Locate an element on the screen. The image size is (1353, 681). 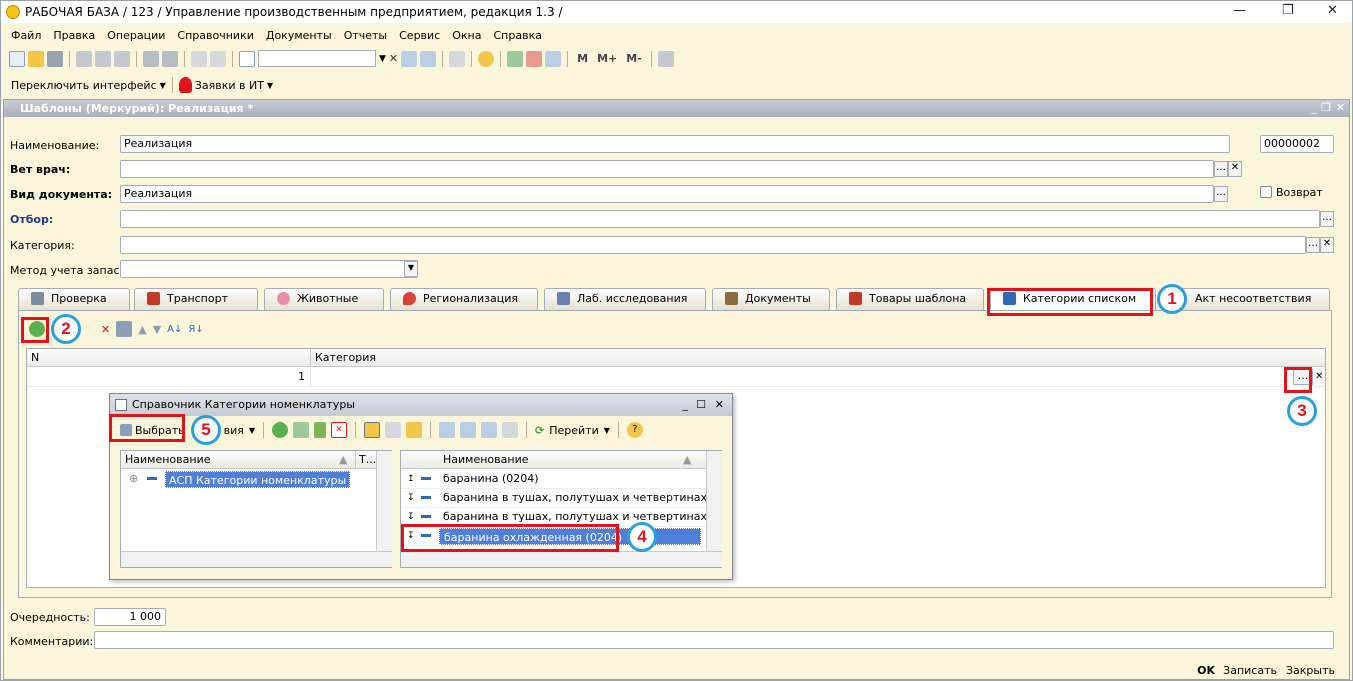
dialog-close-icon: ✕ is located at coordinates (719, 405).